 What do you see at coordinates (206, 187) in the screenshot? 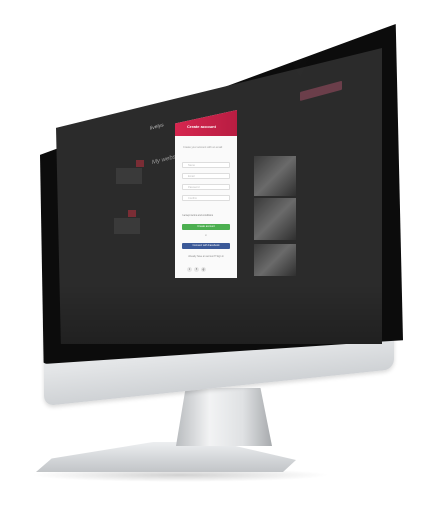
I see `password-field: Password` at bounding box center [206, 187].